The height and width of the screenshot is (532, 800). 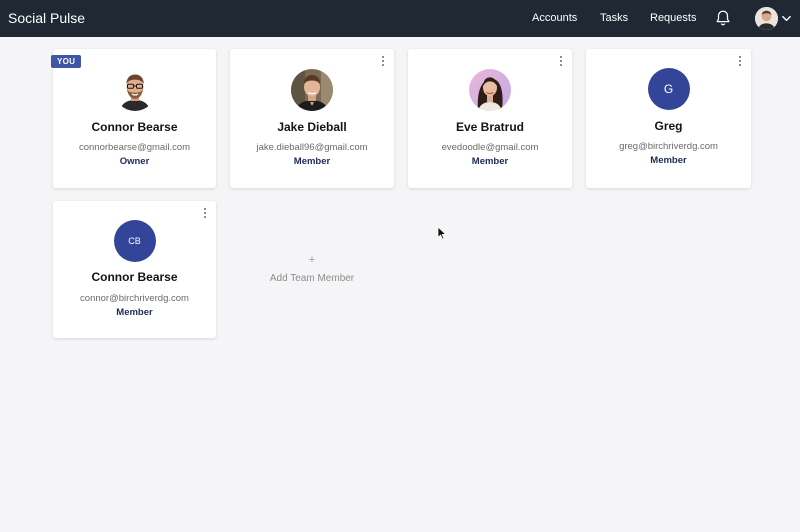 What do you see at coordinates (312, 260) in the screenshot?
I see `plus-icon: +` at bounding box center [312, 260].